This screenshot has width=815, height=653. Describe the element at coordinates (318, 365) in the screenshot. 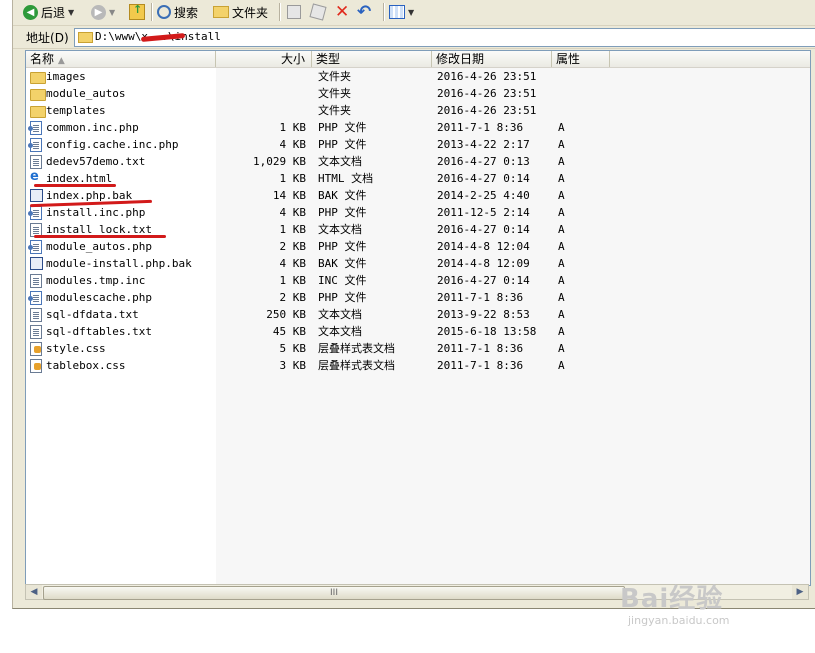

I see `file-row: tablebox.css 3 KB 层叠样式表文档 2011-7-1 8:36 A` at that location.